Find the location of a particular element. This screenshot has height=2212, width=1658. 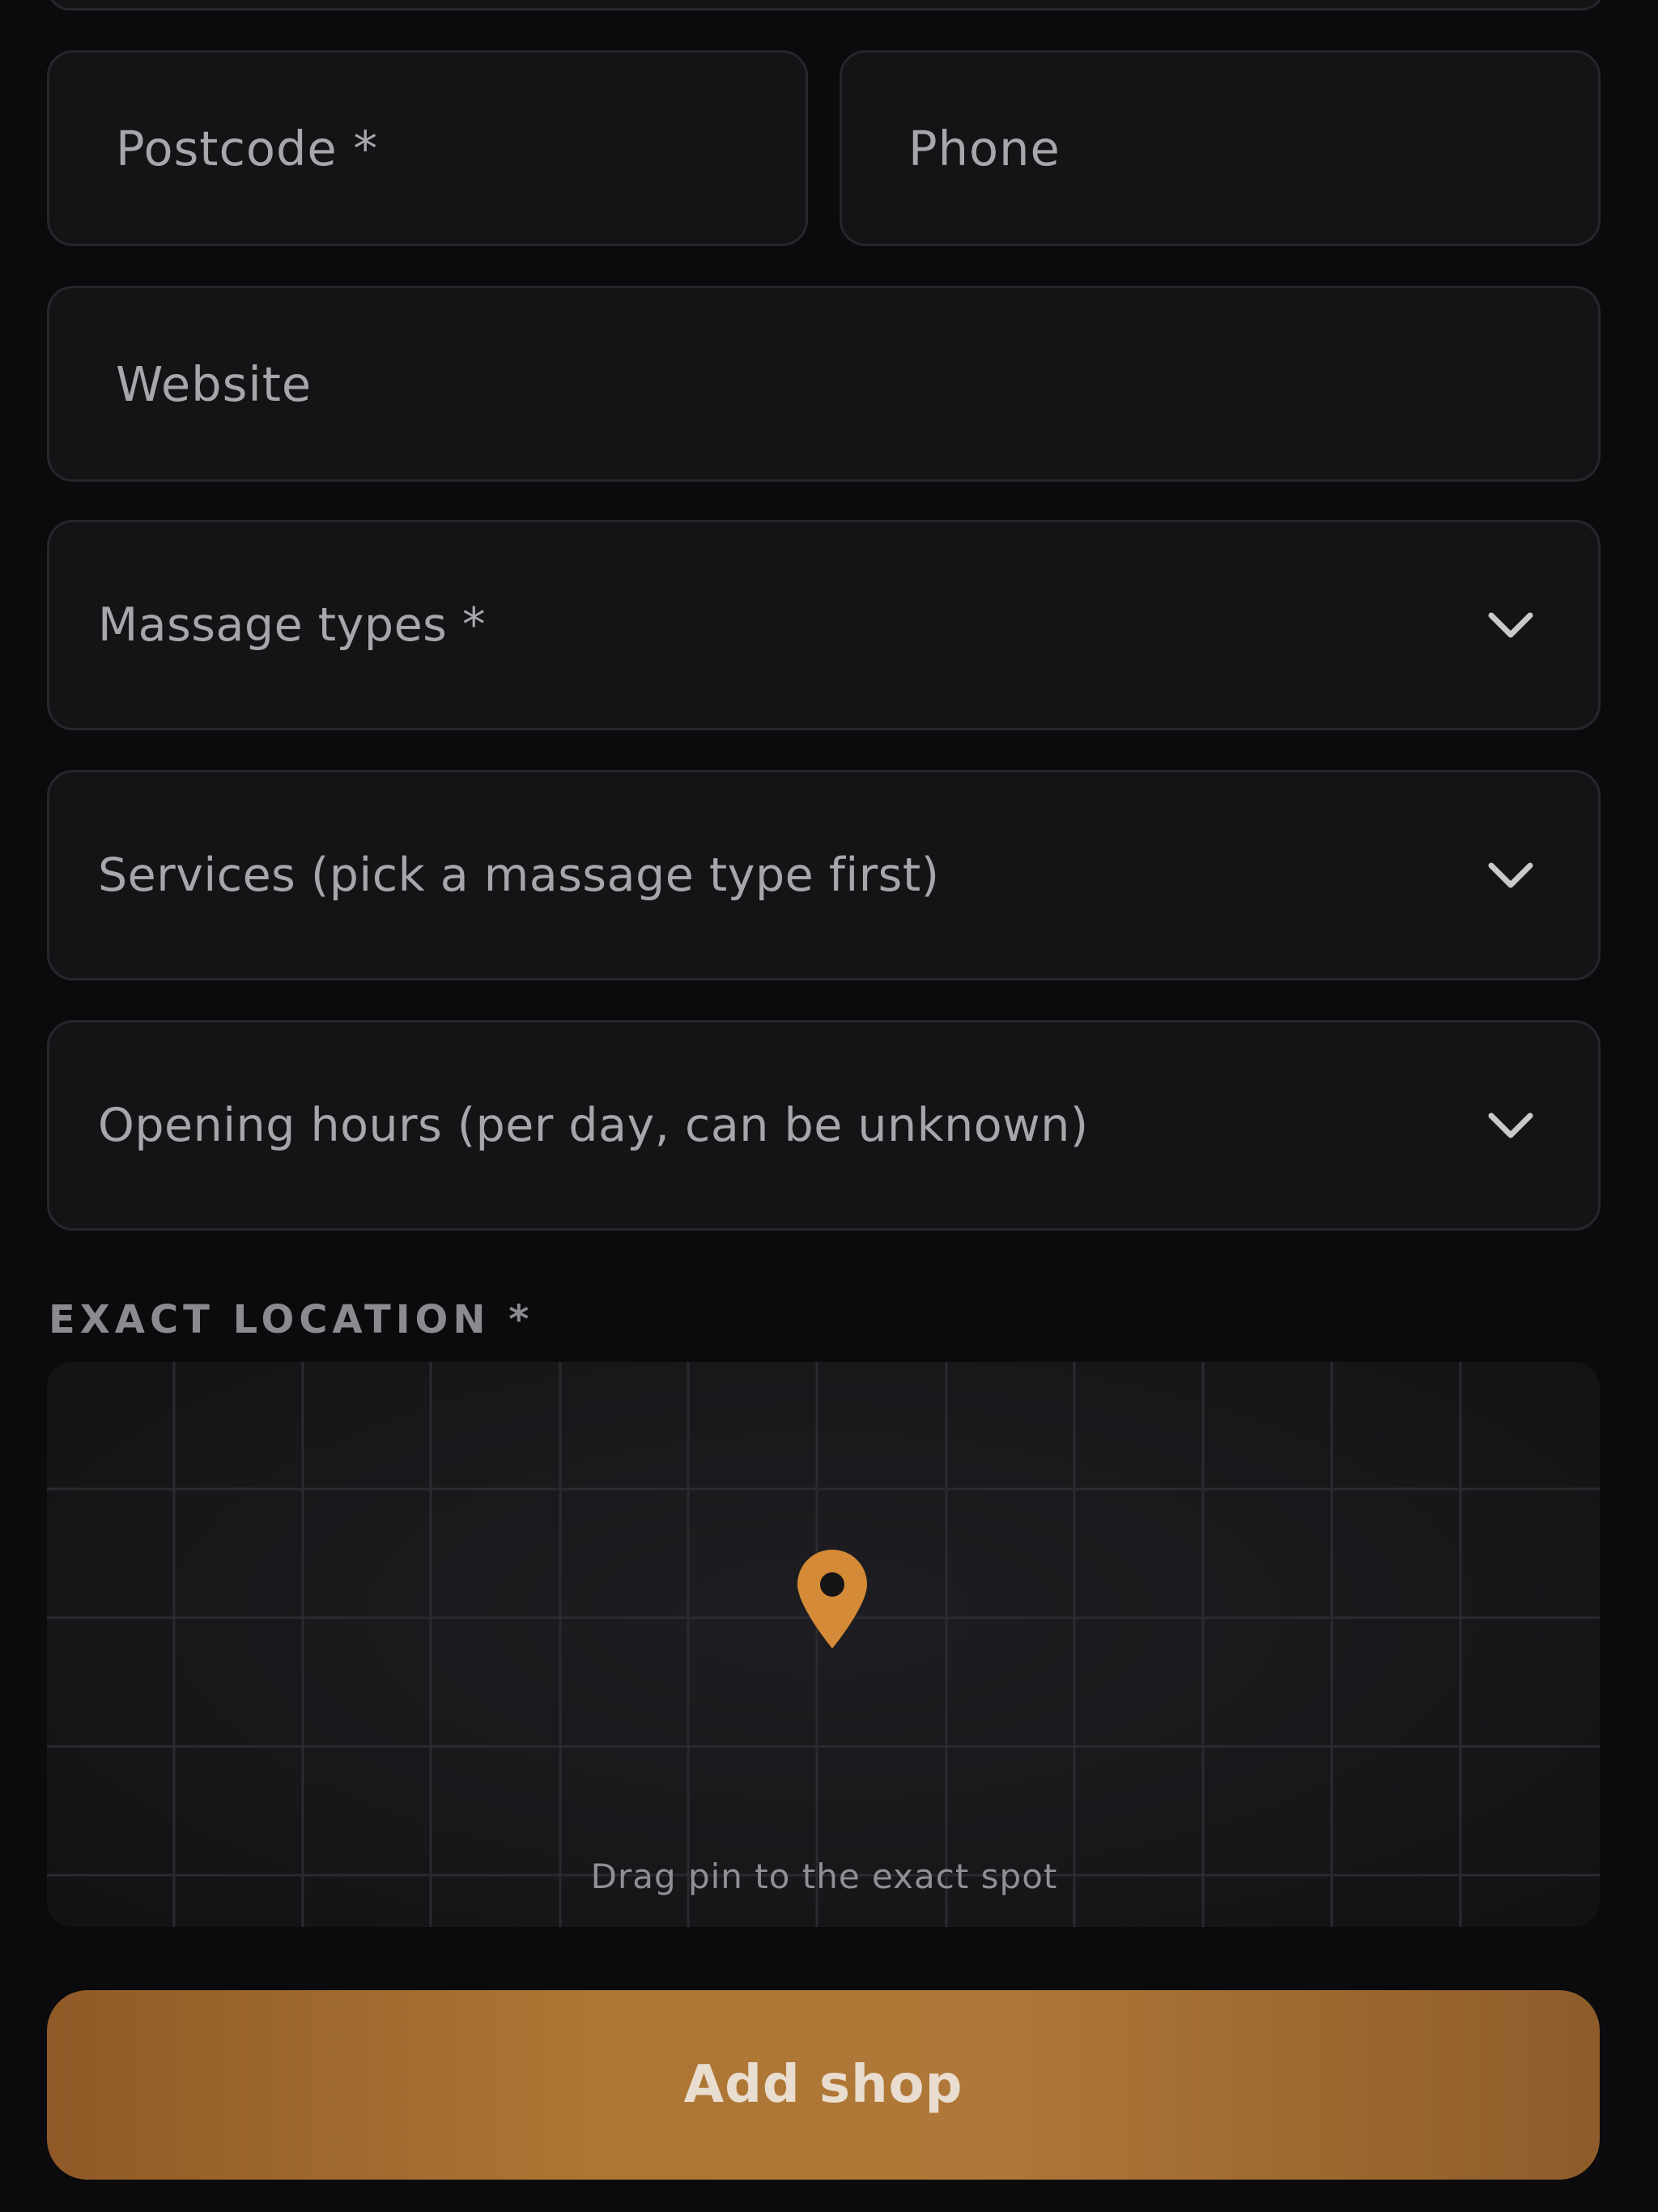

website-field is located at coordinates (823, 383).